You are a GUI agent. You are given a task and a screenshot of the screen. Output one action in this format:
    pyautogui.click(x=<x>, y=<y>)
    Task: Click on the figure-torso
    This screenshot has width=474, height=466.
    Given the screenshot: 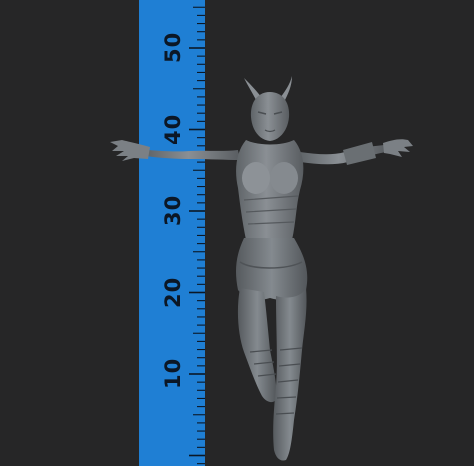 What is the action you would take?
    pyautogui.click(x=270, y=190)
    